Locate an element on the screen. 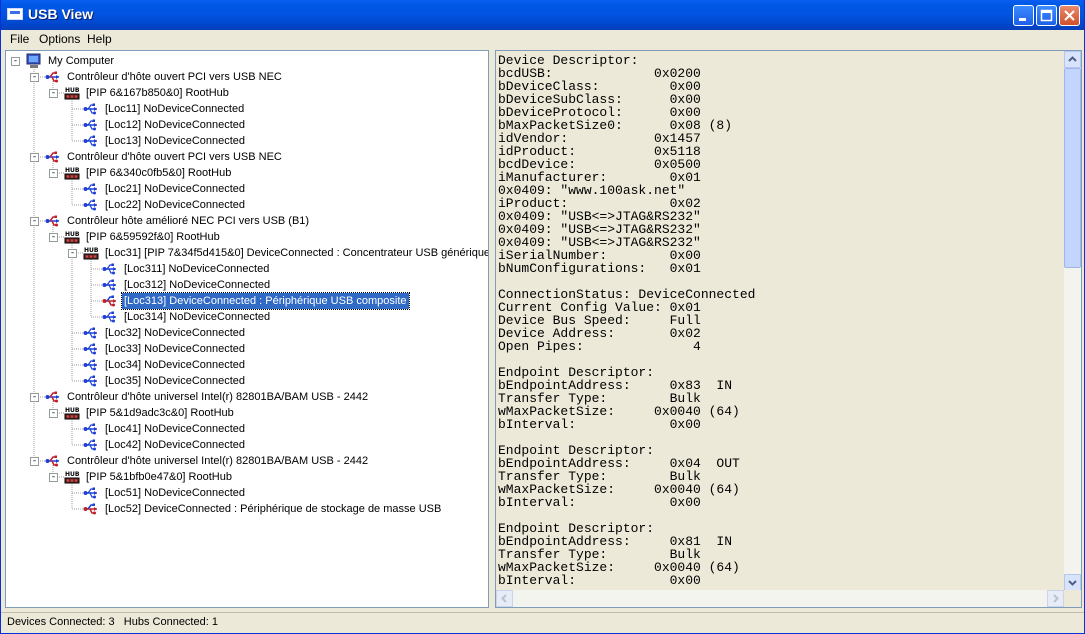 Image resolution: width=1085 pixels, height=634 pixels. scroll-up-icon is located at coordinates (1072, 59).